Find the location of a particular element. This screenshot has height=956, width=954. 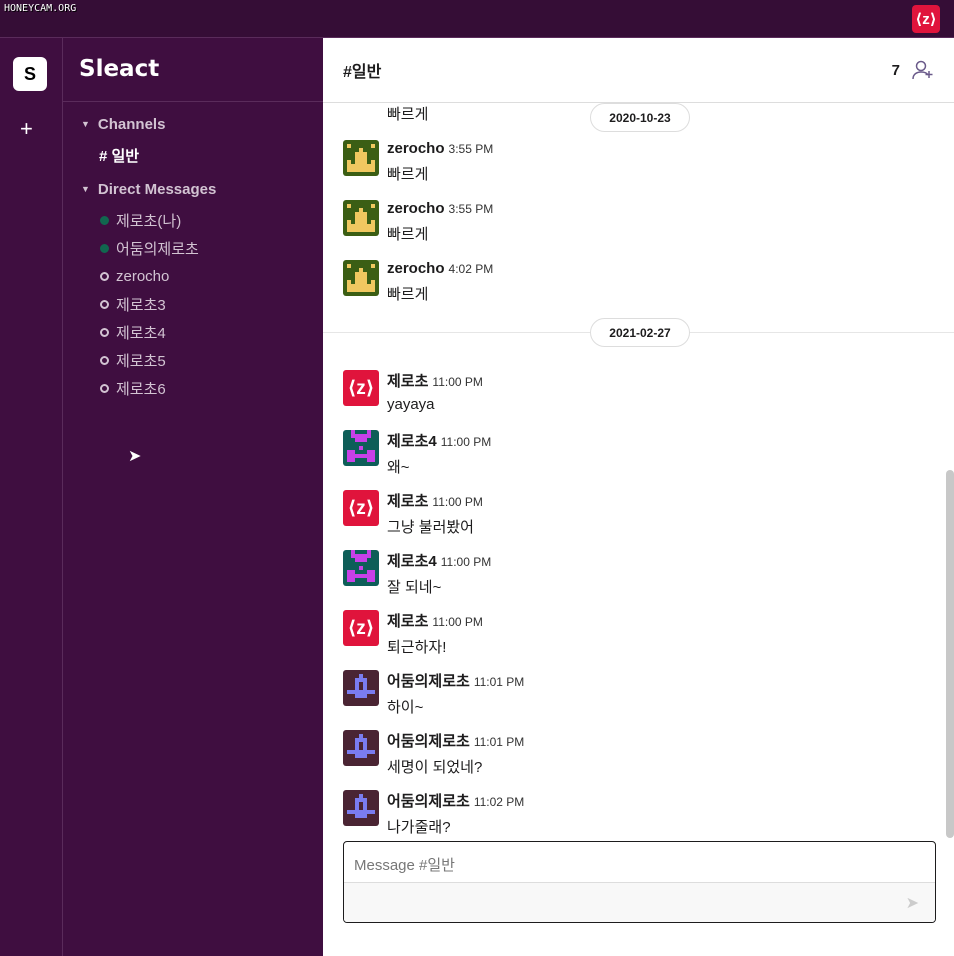

member-count: 7 is located at coordinates (896, 70).